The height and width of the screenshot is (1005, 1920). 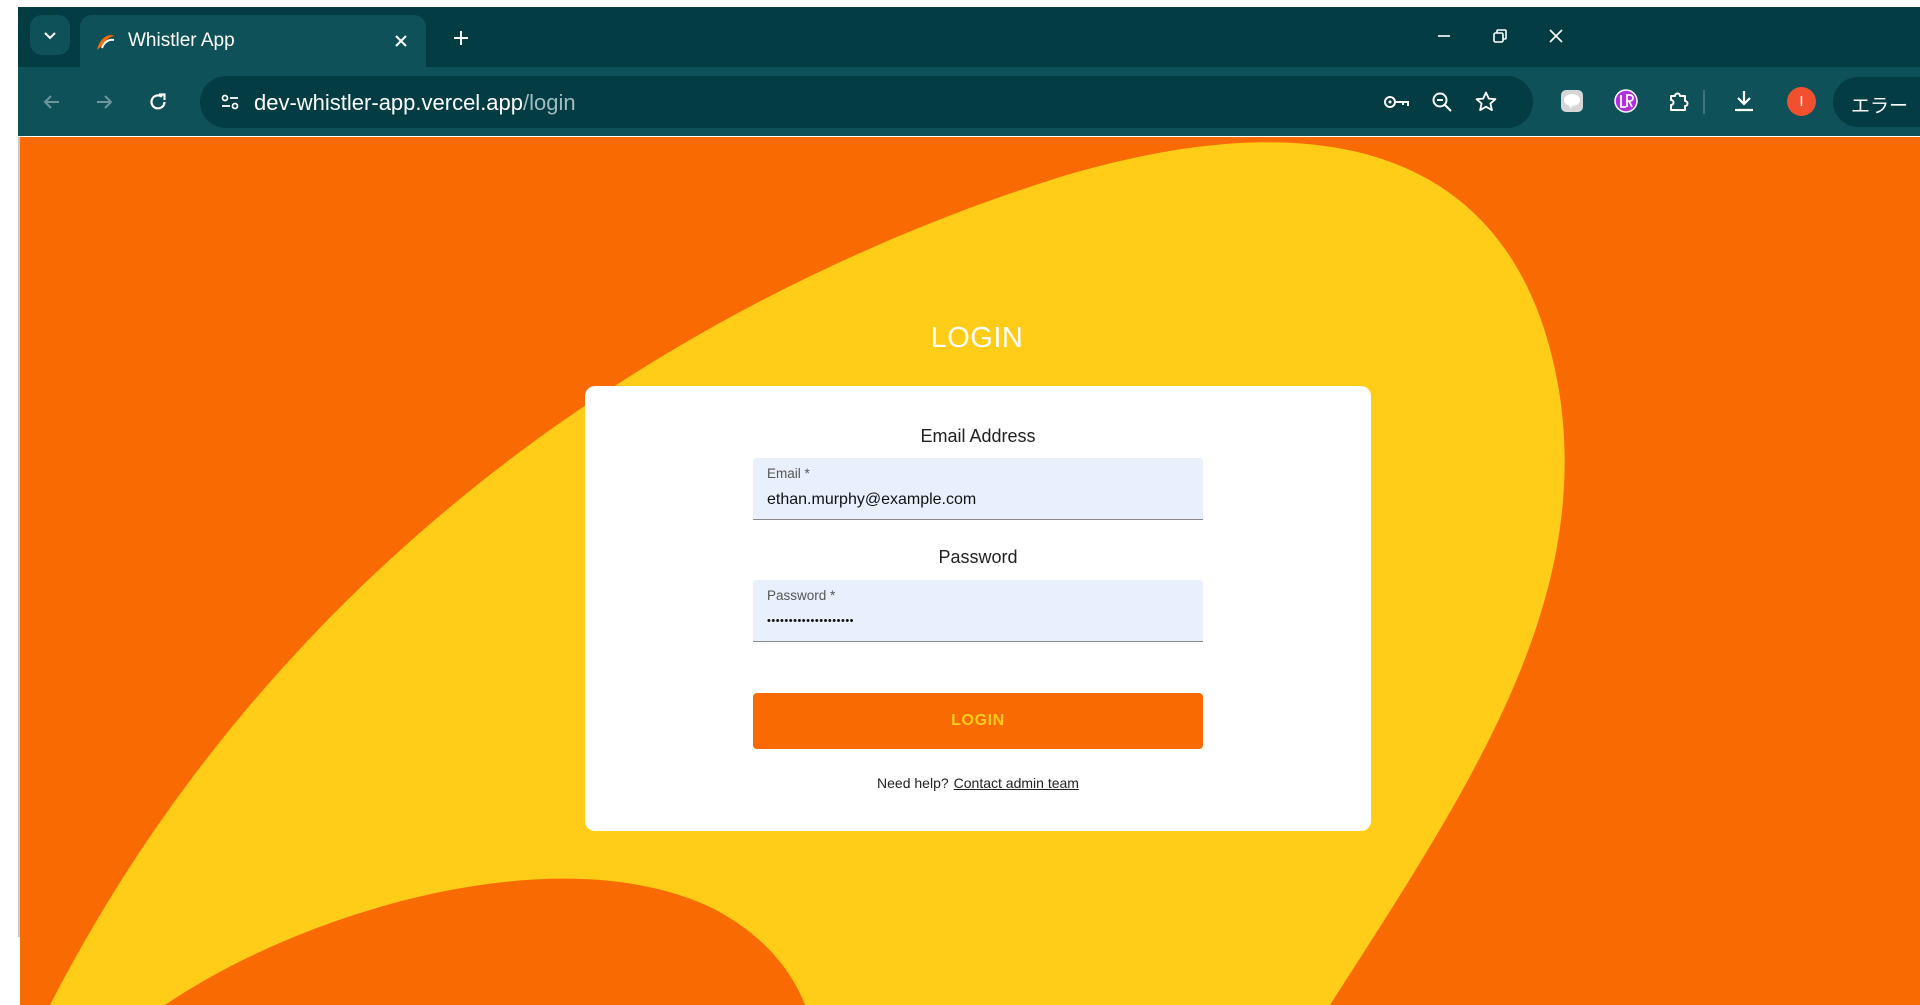 I want to click on puzzle-icon, so click(x=1679, y=101).